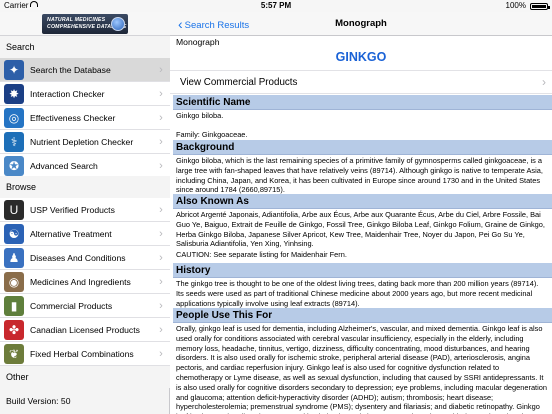 This screenshot has height=414, width=552. What do you see at coordinates (71, 305) in the screenshot?
I see `sidebar-item-label: Commercial Products` at bounding box center [71, 305].